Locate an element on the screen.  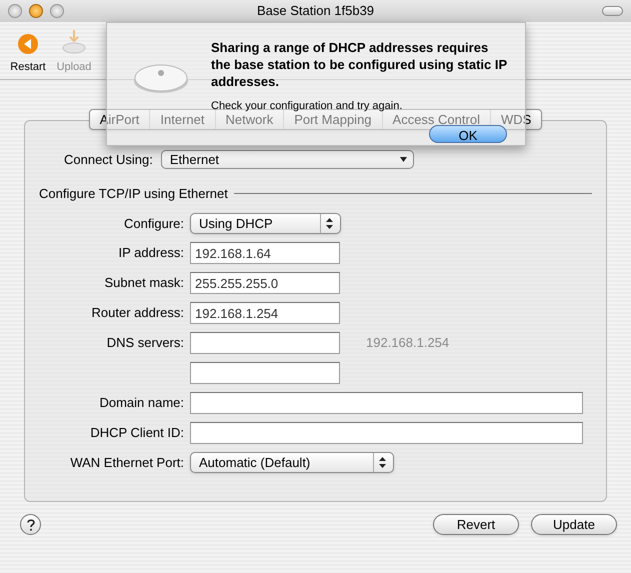
tab: Network is located at coordinates (249, 119).